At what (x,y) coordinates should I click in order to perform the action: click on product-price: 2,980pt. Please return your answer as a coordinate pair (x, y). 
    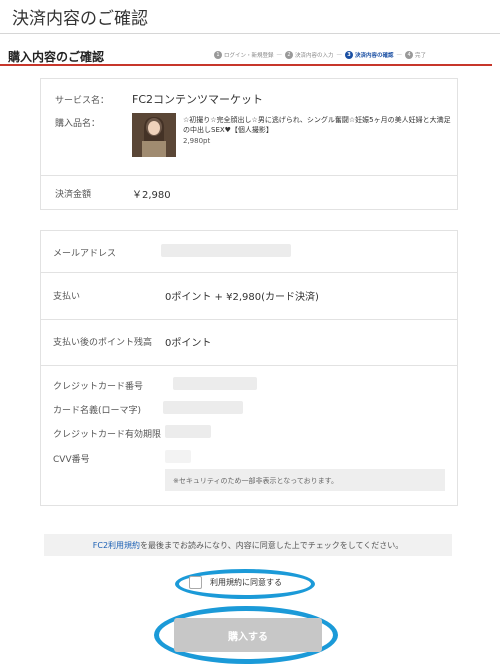
    Looking at the image, I should click on (197, 141).